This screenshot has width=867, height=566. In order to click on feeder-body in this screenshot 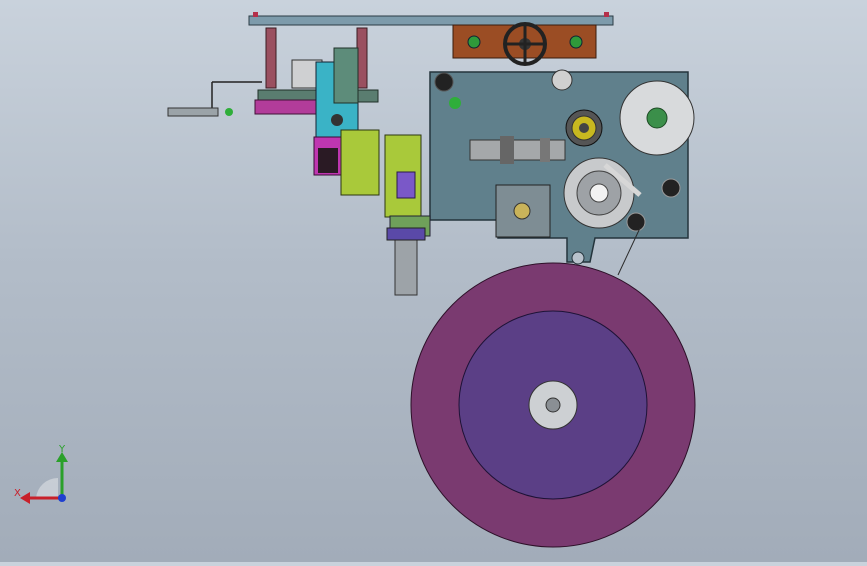, I will do `click(360, 162)`.